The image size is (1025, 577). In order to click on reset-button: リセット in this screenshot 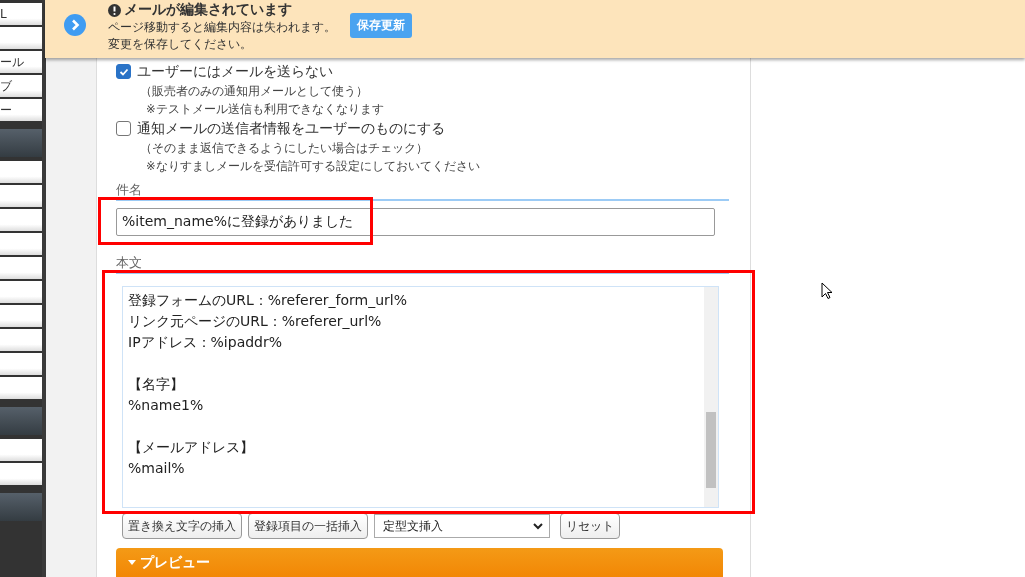, I will do `click(590, 526)`.